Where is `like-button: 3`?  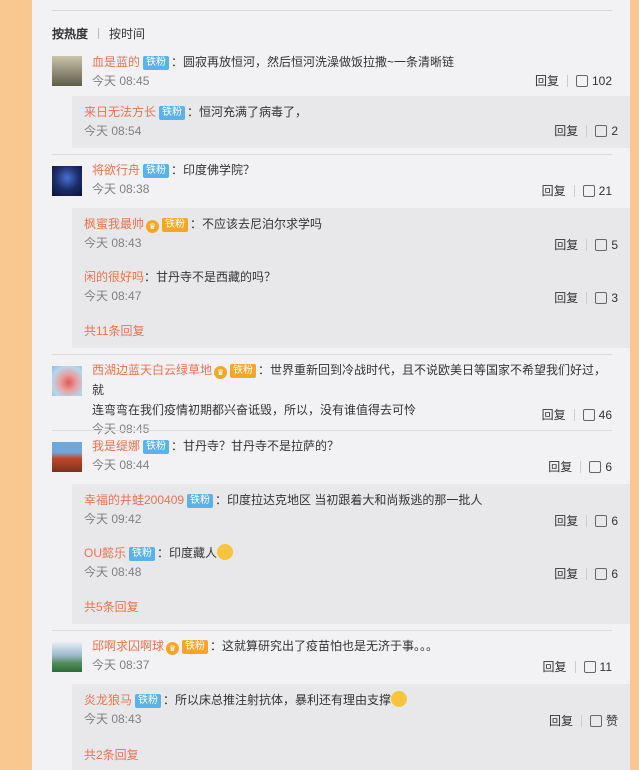
like-button: 3 is located at coordinates (606, 298).